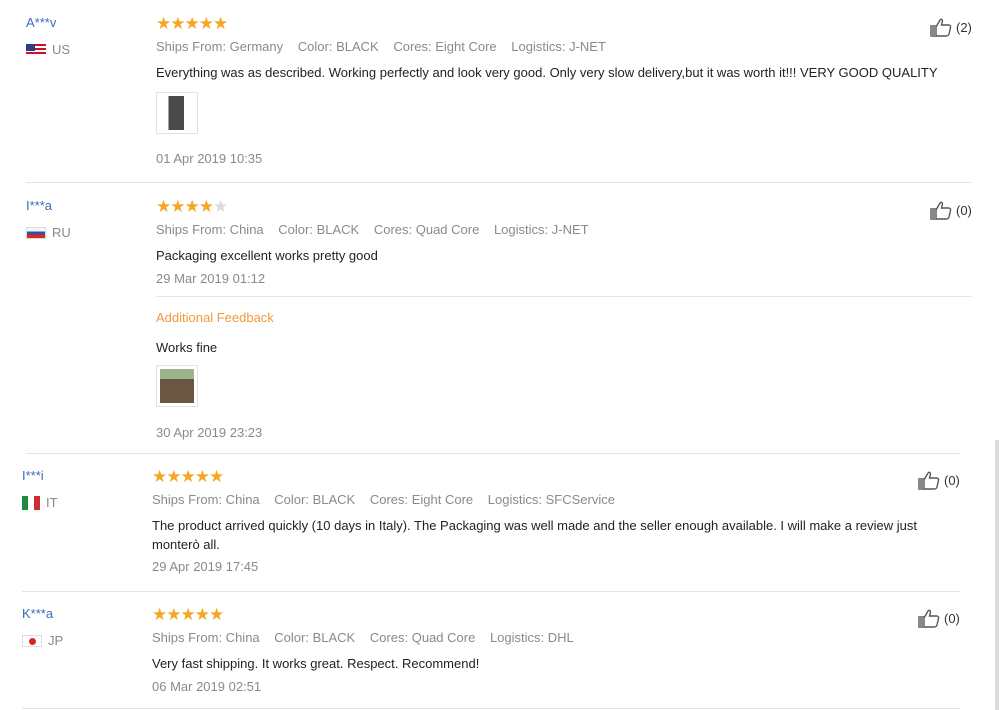 This screenshot has width=1000, height=710. What do you see at coordinates (32, 640) in the screenshot?
I see `jp-flag-icon` at bounding box center [32, 640].